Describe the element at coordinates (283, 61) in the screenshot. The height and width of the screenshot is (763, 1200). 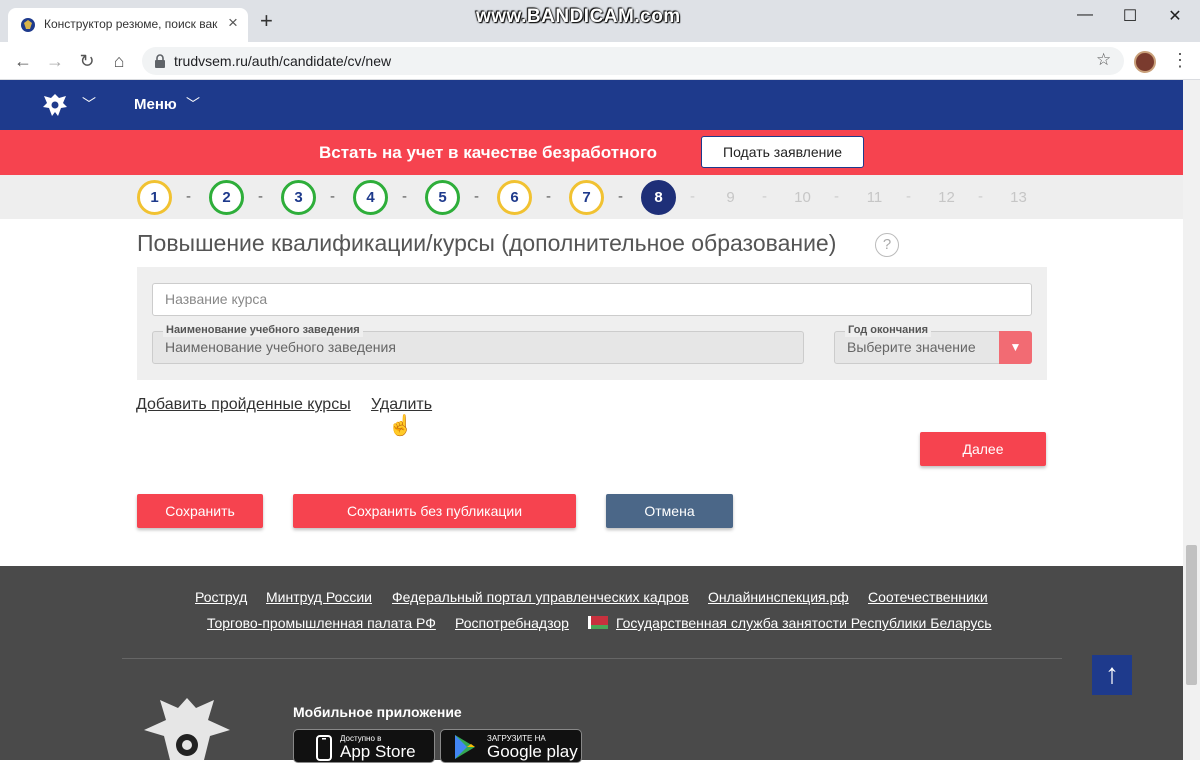
I see `url-text: trudvsem.ru/auth/candidate/cv/new` at that location.